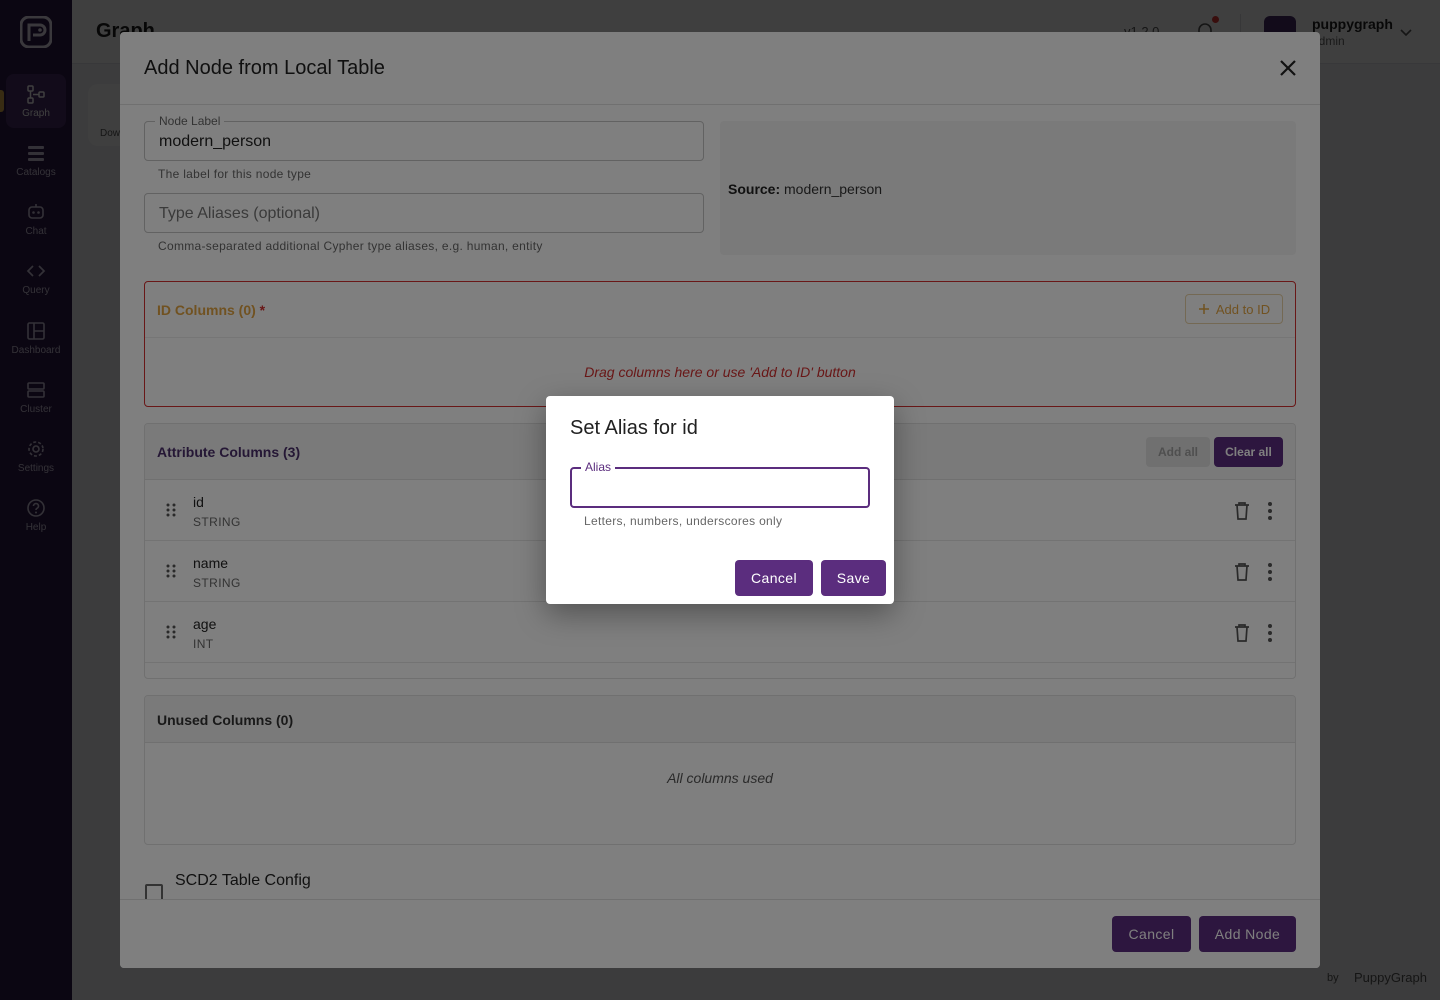  What do you see at coordinates (634, 428) in the screenshot?
I see `alias-dialog-title: Set Alias for id` at bounding box center [634, 428].